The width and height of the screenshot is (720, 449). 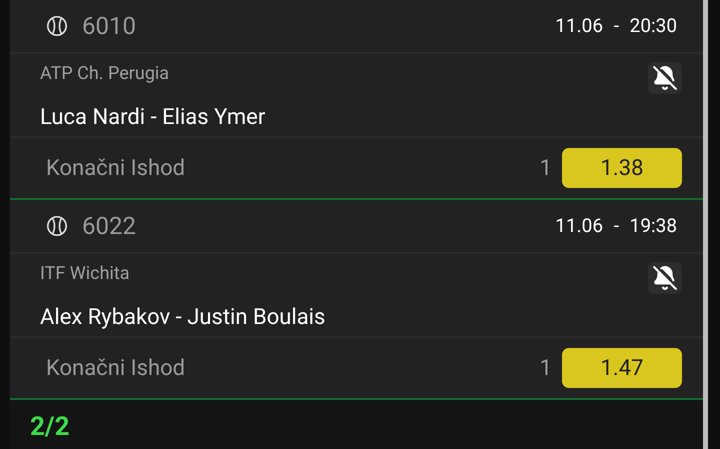 I want to click on event-code: 6010, so click(x=109, y=26).